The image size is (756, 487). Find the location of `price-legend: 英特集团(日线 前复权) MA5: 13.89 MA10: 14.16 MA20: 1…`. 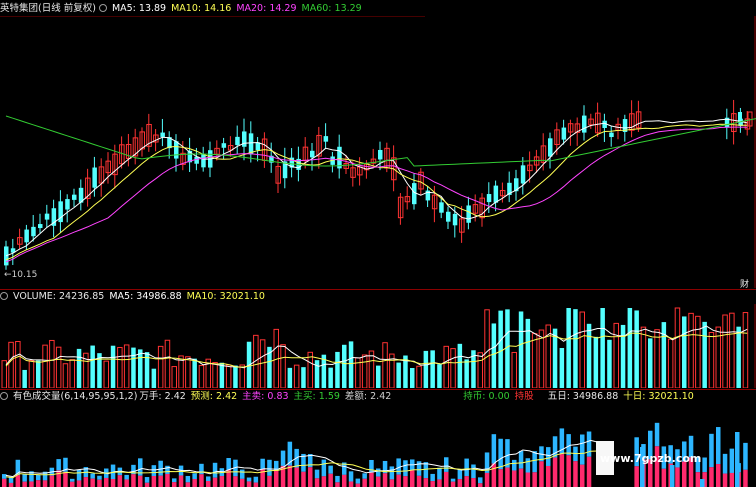

price-legend: 英特集团(日线 前复权) MA5: 13.89 MA10: 14.16 MA20: 1… is located at coordinates (183, 9).